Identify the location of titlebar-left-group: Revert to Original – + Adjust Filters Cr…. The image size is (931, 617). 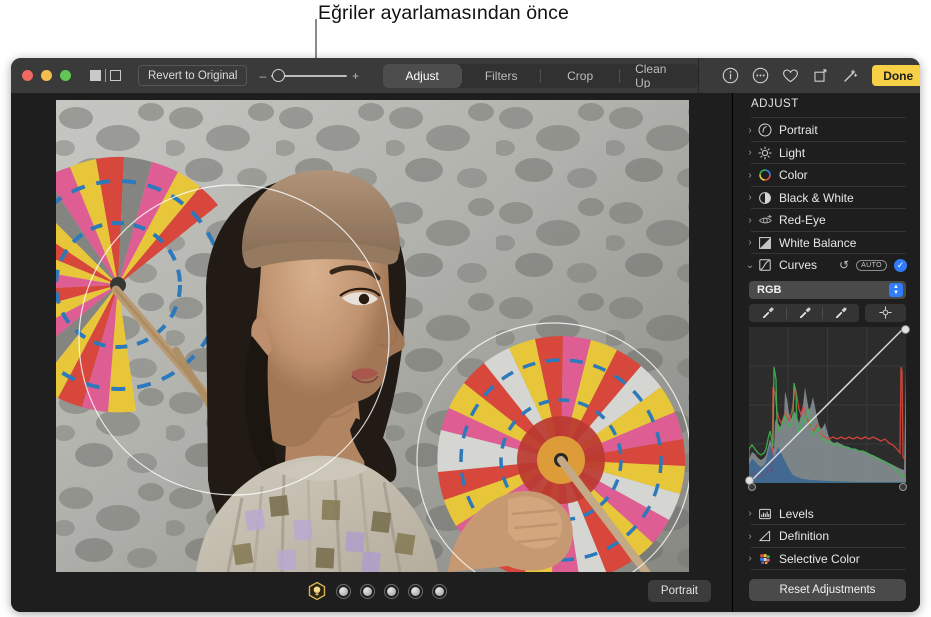
(355, 75).